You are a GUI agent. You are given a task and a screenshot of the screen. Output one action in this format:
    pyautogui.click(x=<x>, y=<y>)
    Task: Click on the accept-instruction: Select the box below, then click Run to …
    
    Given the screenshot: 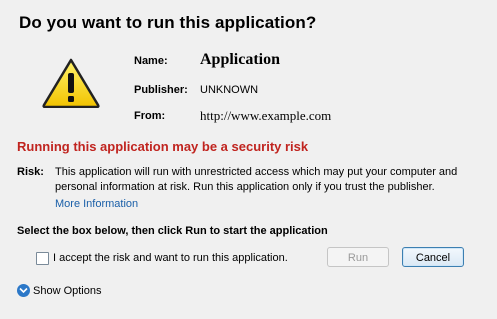 What is the action you would take?
    pyautogui.click(x=172, y=231)
    